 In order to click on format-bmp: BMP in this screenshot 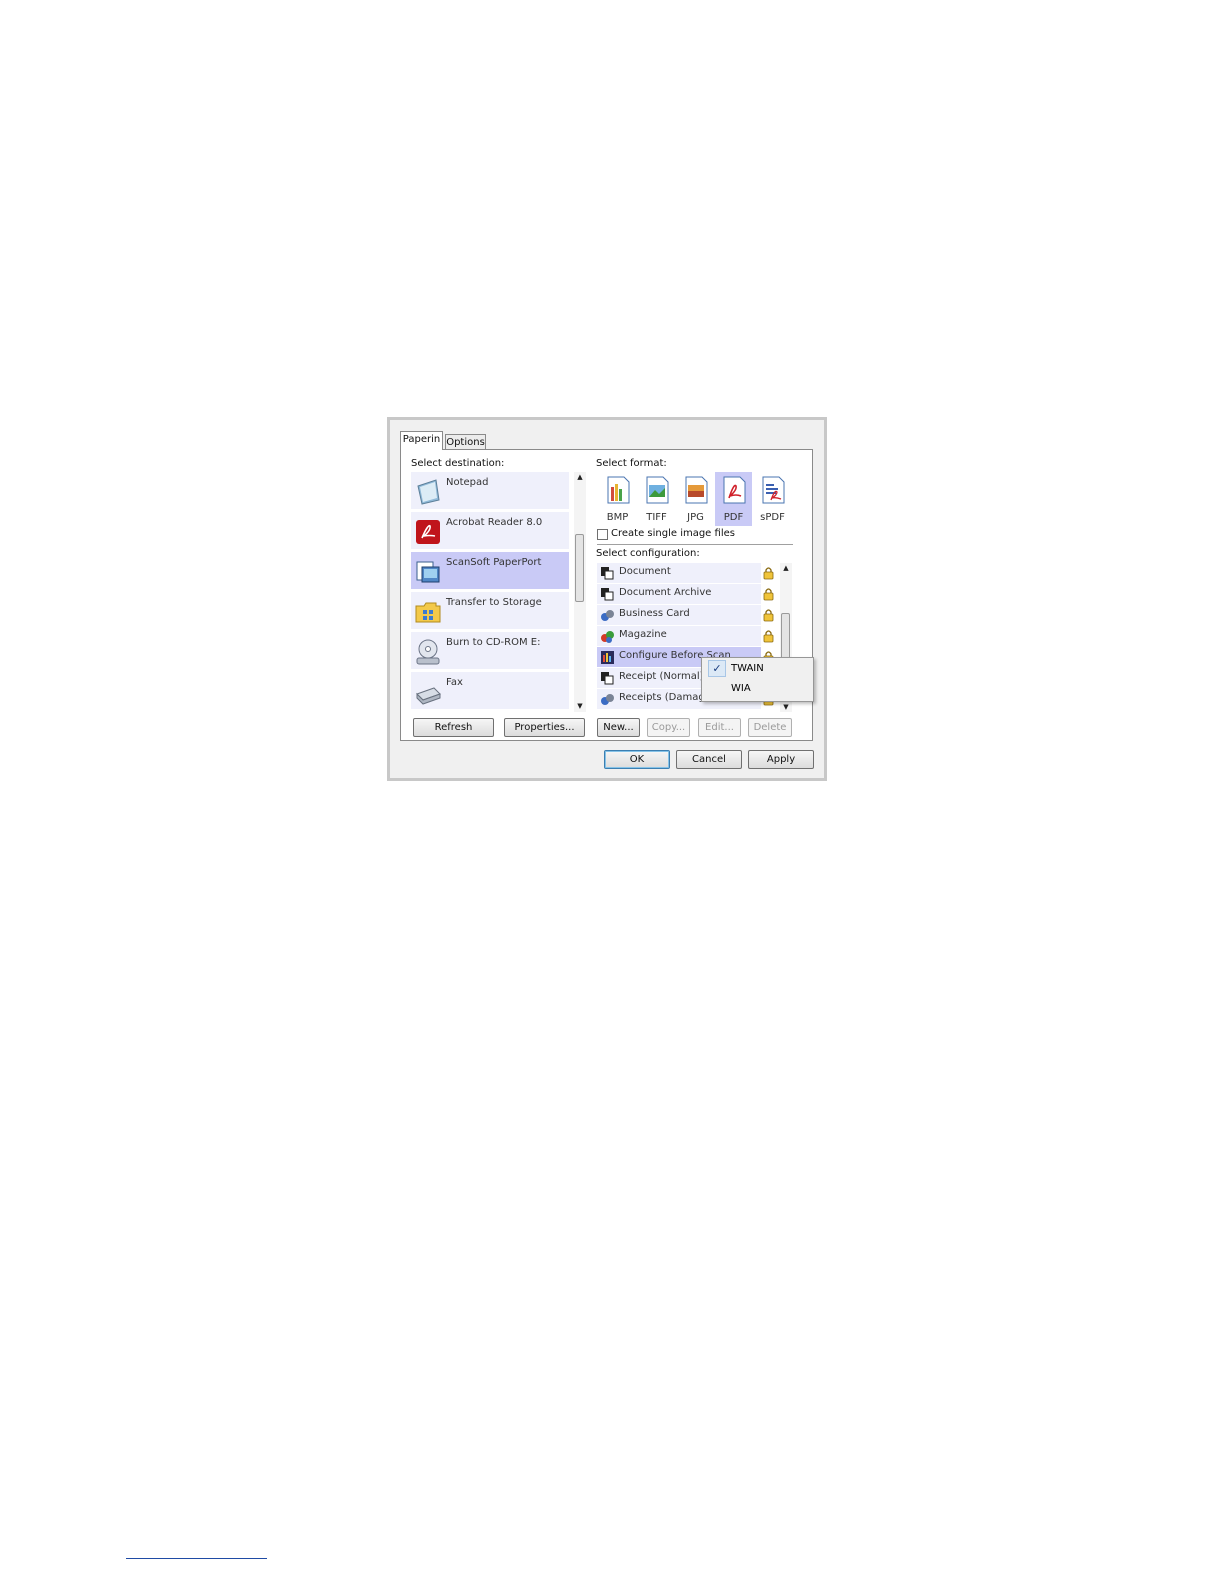, I will do `click(617, 499)`.